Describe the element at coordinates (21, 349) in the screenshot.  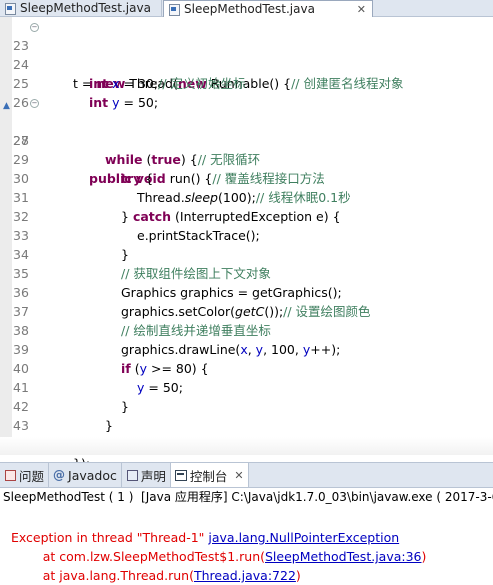
I see `line-number: 39` at that location.